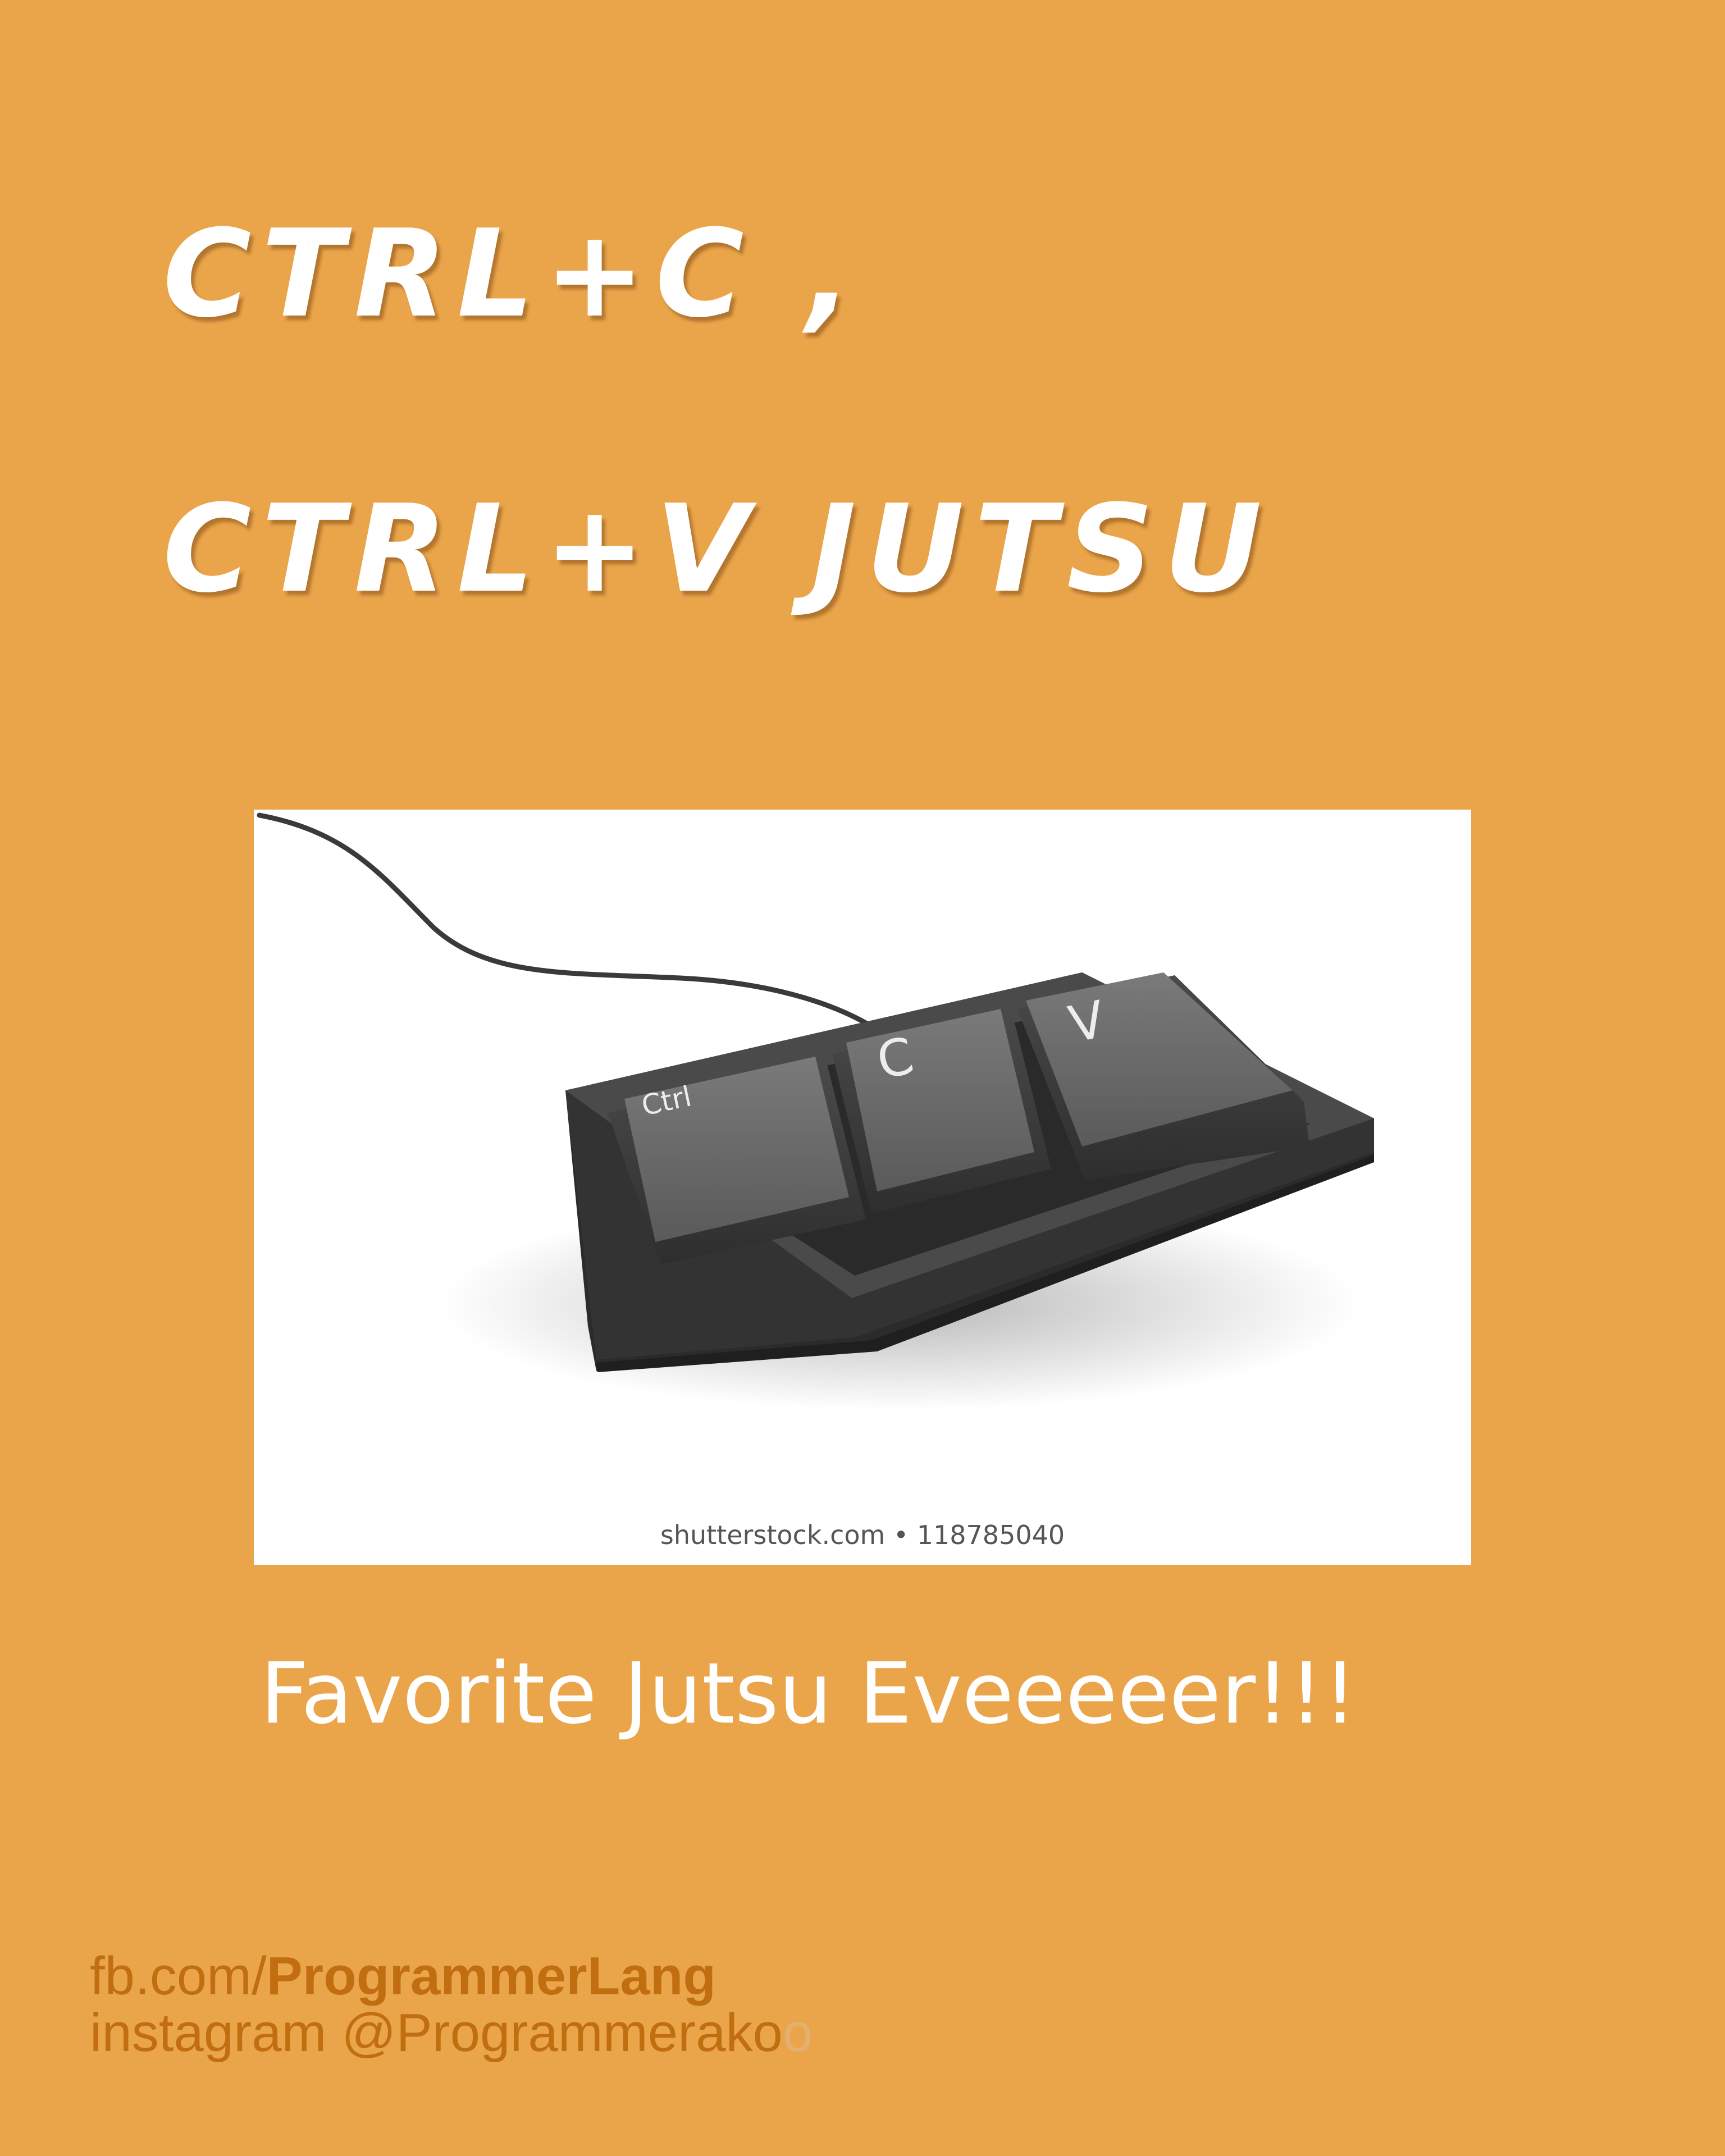  What do you see at coordinates (862, 1535) in the screenshot?
I see `photo-watermark: shutterstock.com • 118785040` at bounding box center [862, 1535].